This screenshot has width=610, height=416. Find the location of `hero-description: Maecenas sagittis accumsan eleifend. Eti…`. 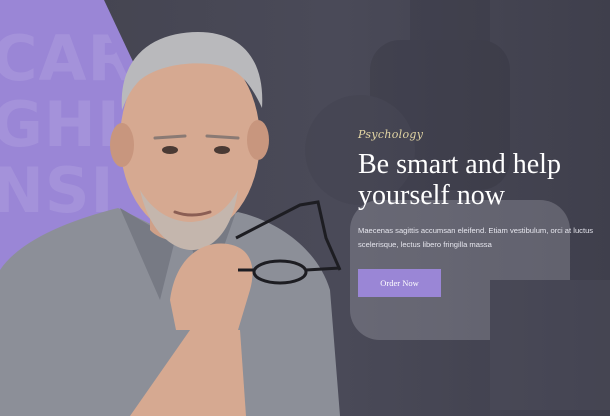

hero-description: Maecenas sagittis accumsan eleifend. Eti… is located at coordinates (476, 237).